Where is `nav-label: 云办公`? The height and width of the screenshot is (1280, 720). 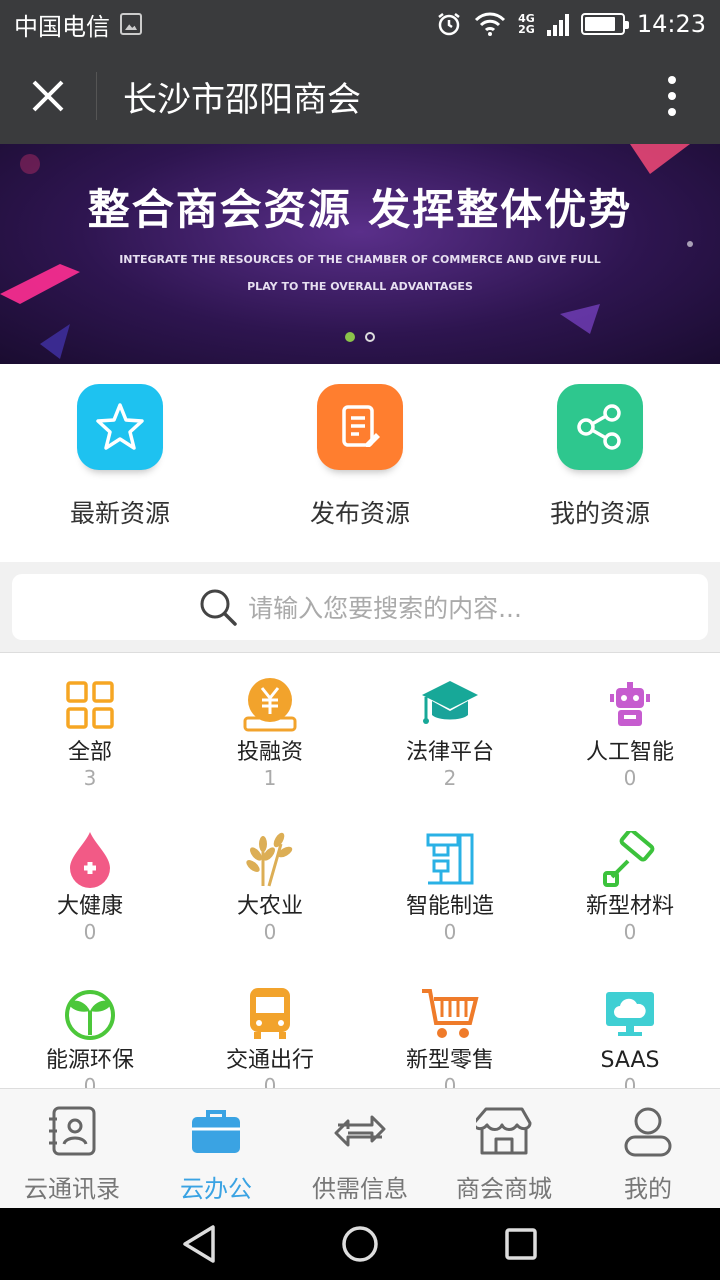 nav-label: 云办公 is located at coordinates (216, 1189).